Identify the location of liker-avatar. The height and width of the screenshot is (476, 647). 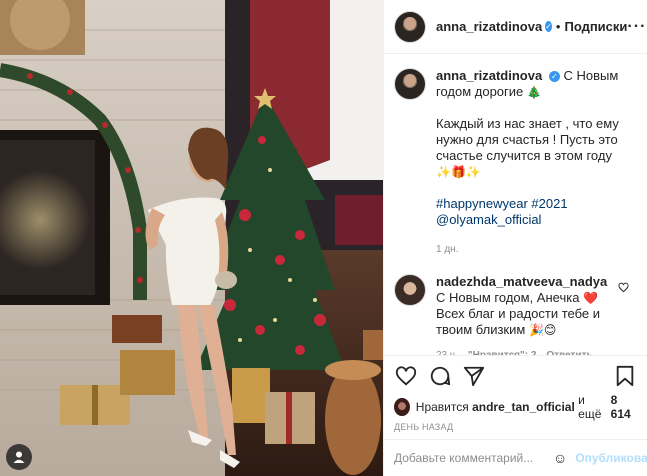
(402, 407).